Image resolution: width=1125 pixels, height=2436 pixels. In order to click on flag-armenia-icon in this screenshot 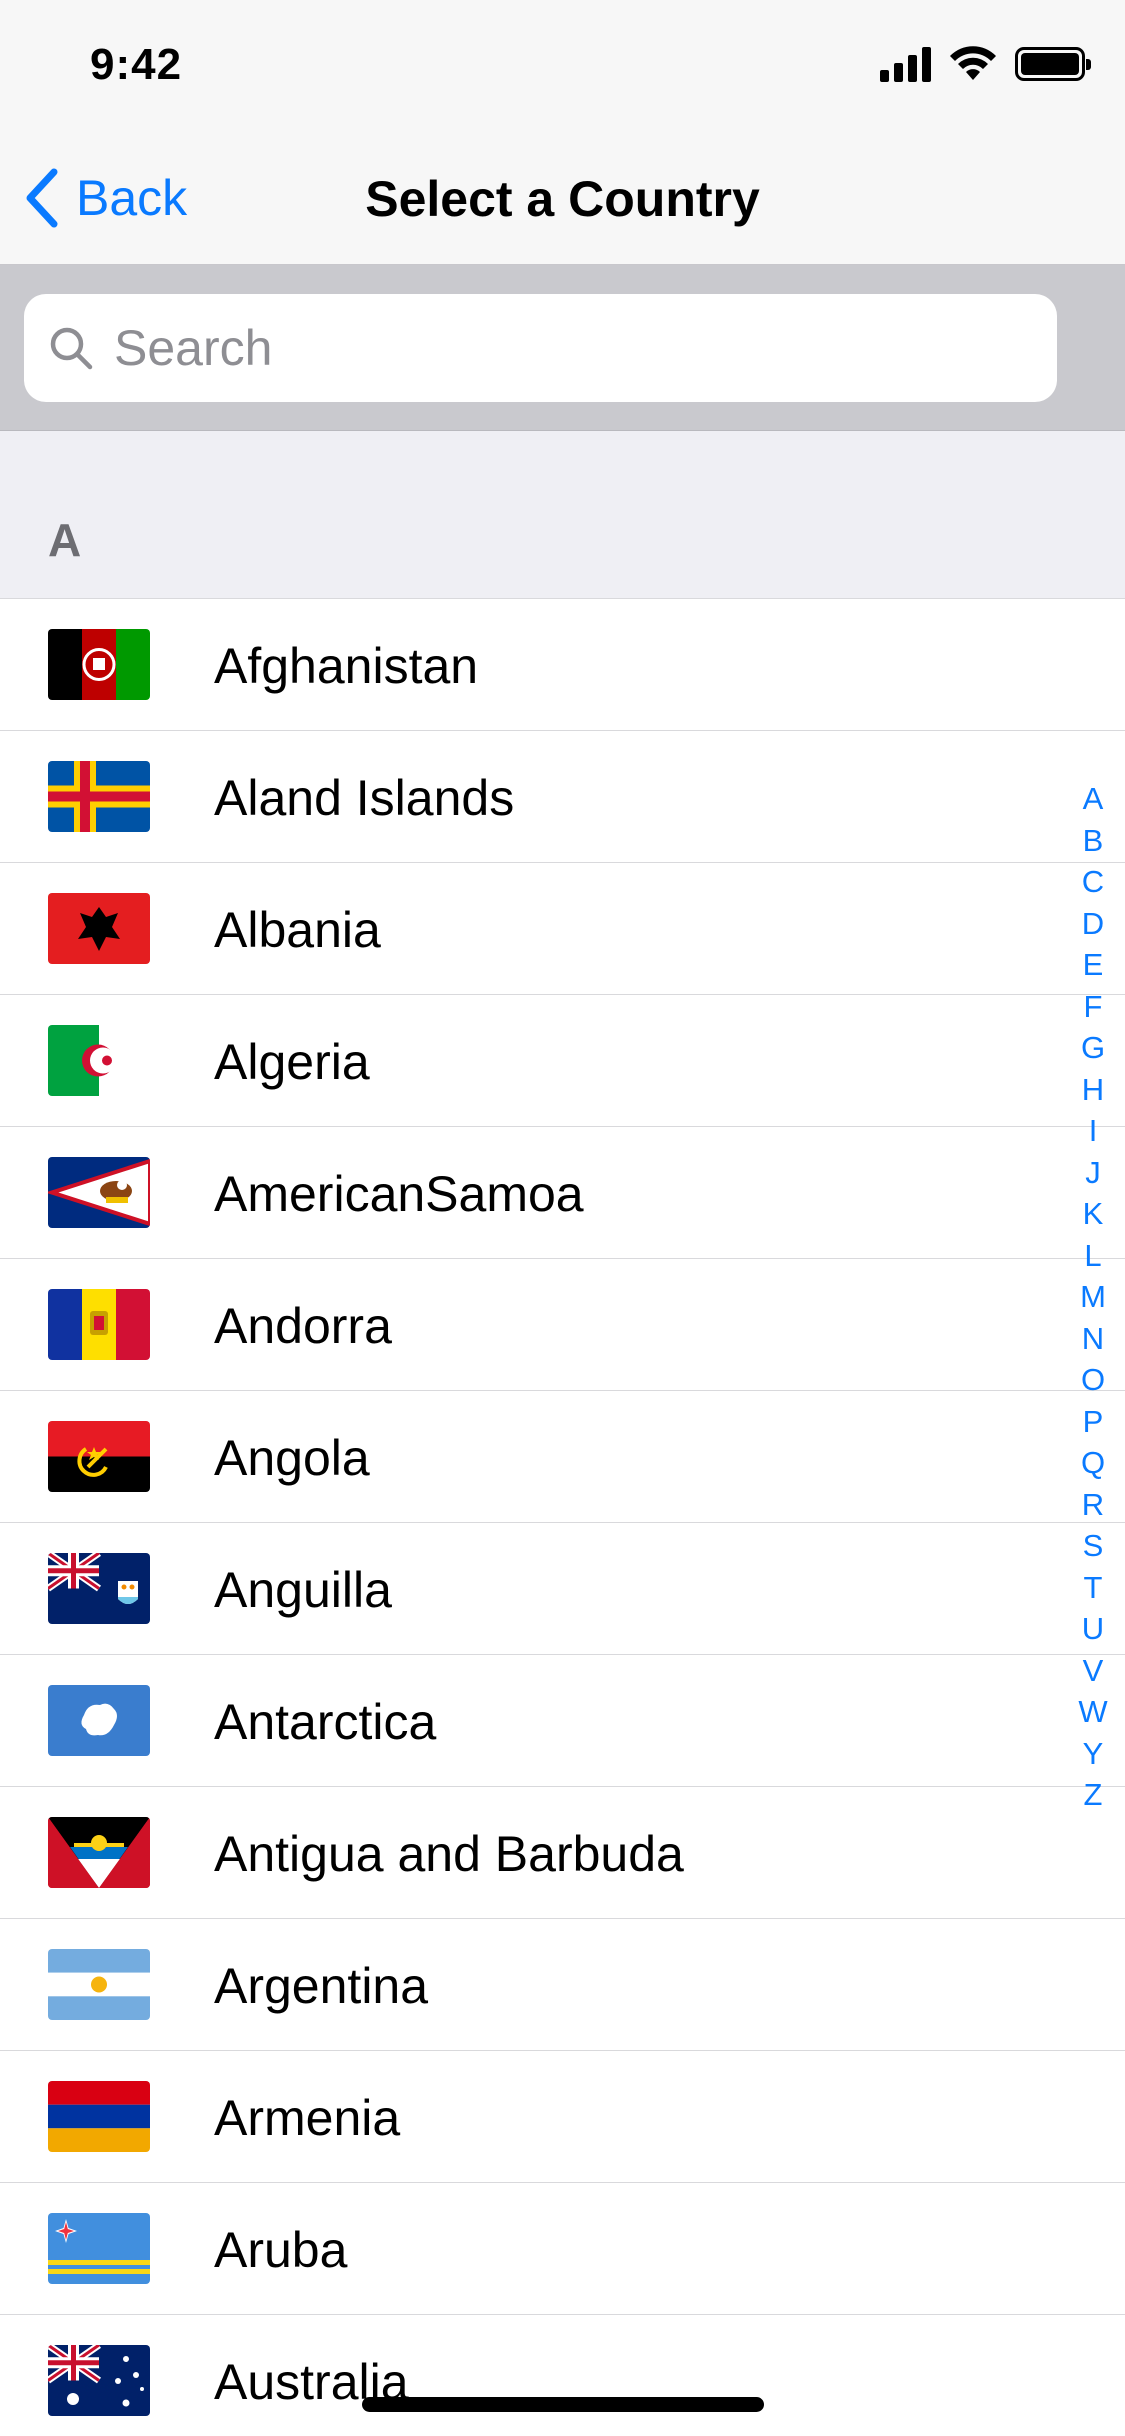, I will do `click(99, 2116)`.